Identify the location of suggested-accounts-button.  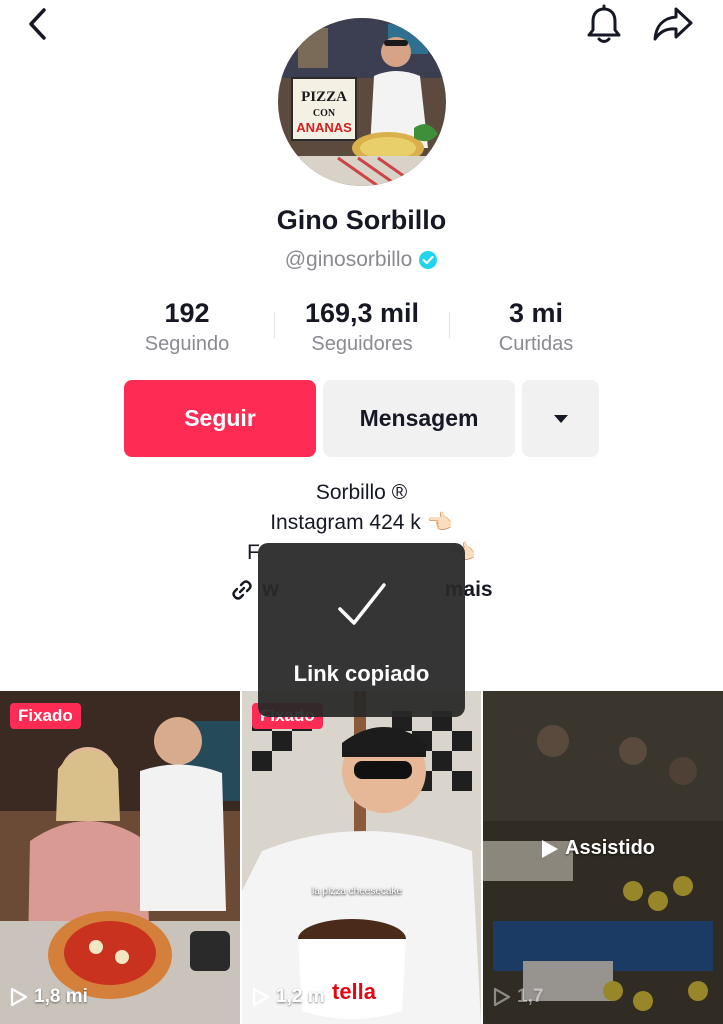
(560, 418).